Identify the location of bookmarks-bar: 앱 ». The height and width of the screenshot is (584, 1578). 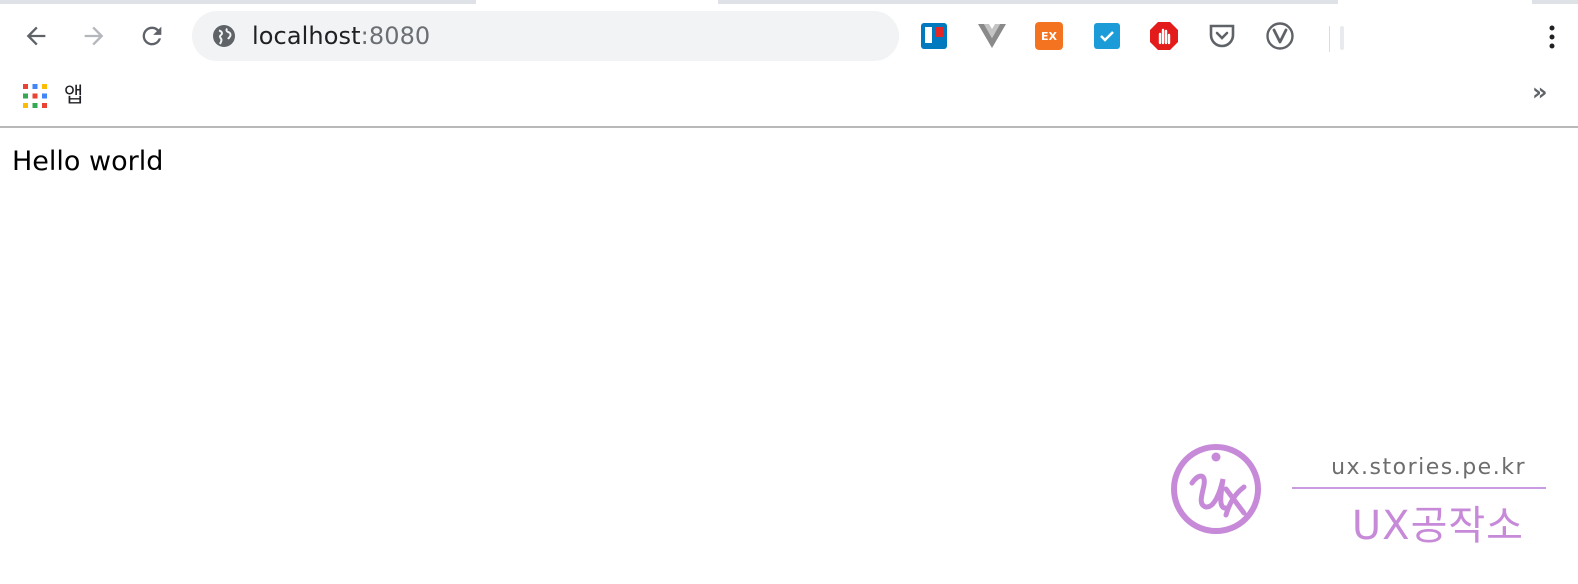
(789, 97).